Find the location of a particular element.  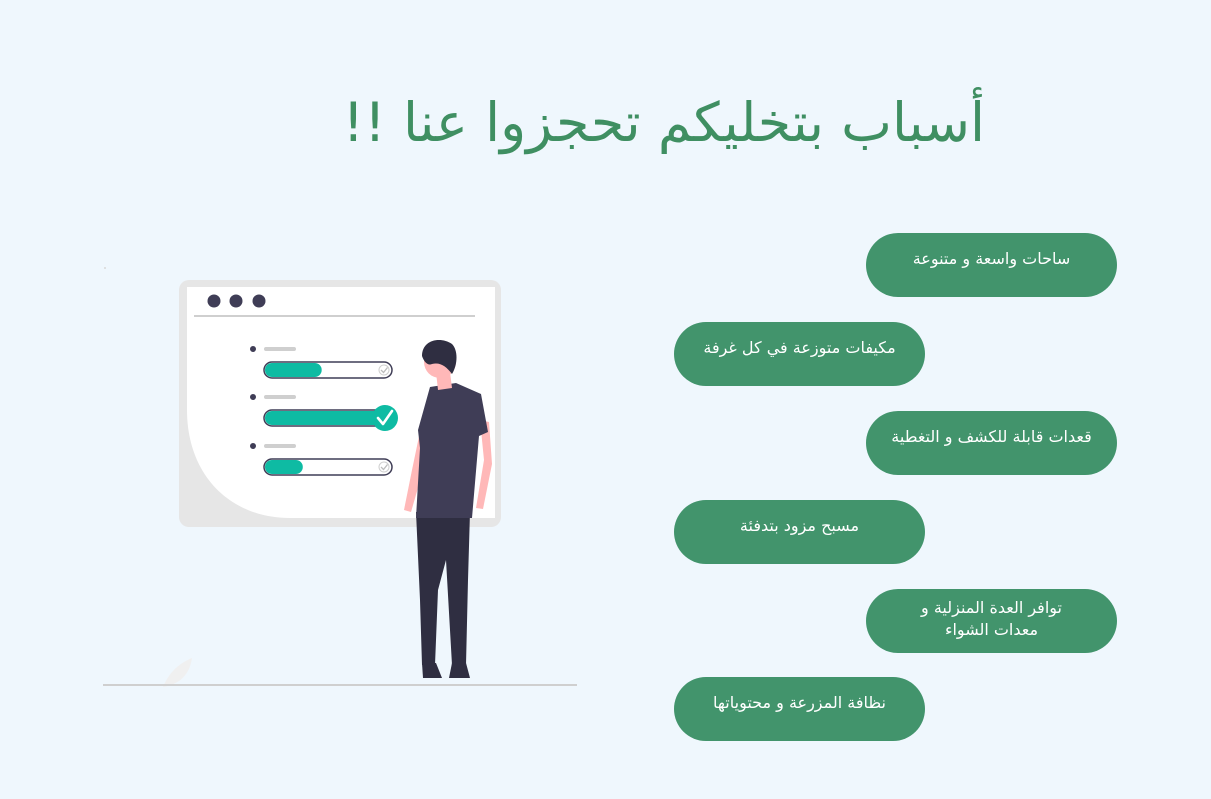

feature-label: قعدات قابلة للكشف و التغطية is located at coordinates (991, 436).